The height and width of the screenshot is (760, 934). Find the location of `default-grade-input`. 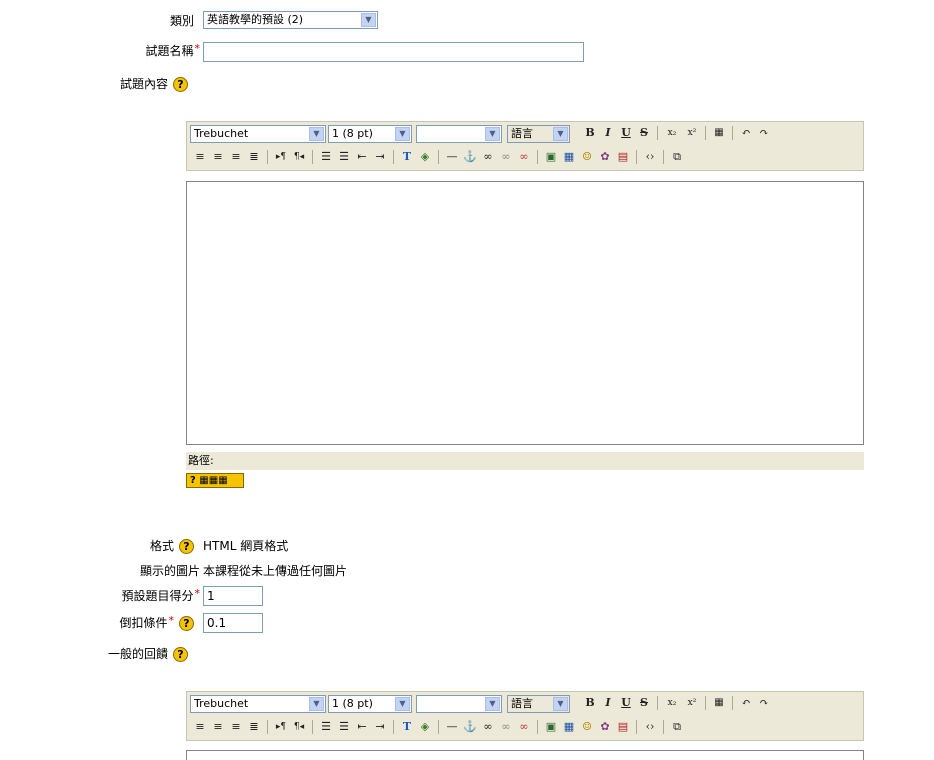

default-grade-input is located at coordinates (233, 596).